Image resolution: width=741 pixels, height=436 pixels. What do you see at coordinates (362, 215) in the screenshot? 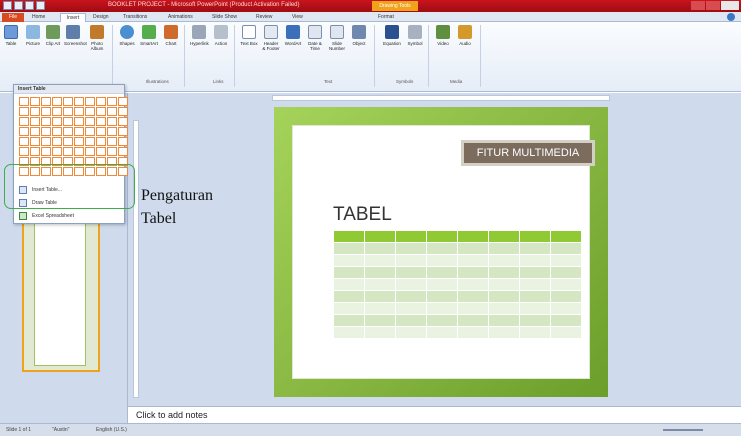
I see `slide-title: TABEL` at bounding box center [362, 215].